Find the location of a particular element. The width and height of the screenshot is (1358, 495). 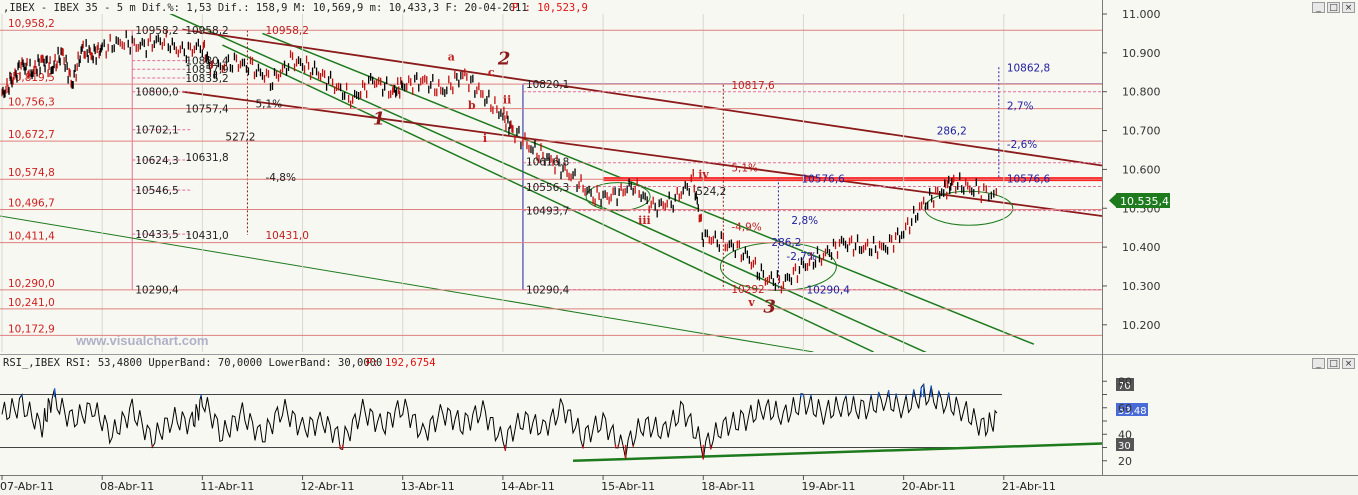

watermark: www.visualchart.com is located at coordinates (141, 340).